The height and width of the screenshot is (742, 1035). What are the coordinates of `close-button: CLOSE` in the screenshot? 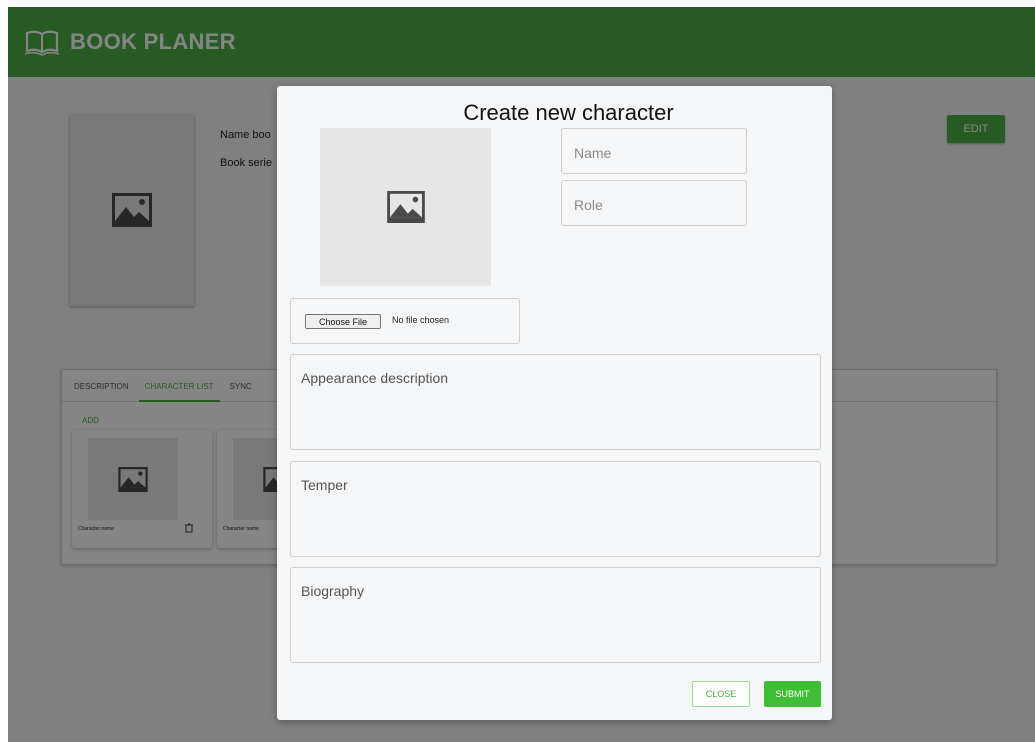 It's located at (721, 694).